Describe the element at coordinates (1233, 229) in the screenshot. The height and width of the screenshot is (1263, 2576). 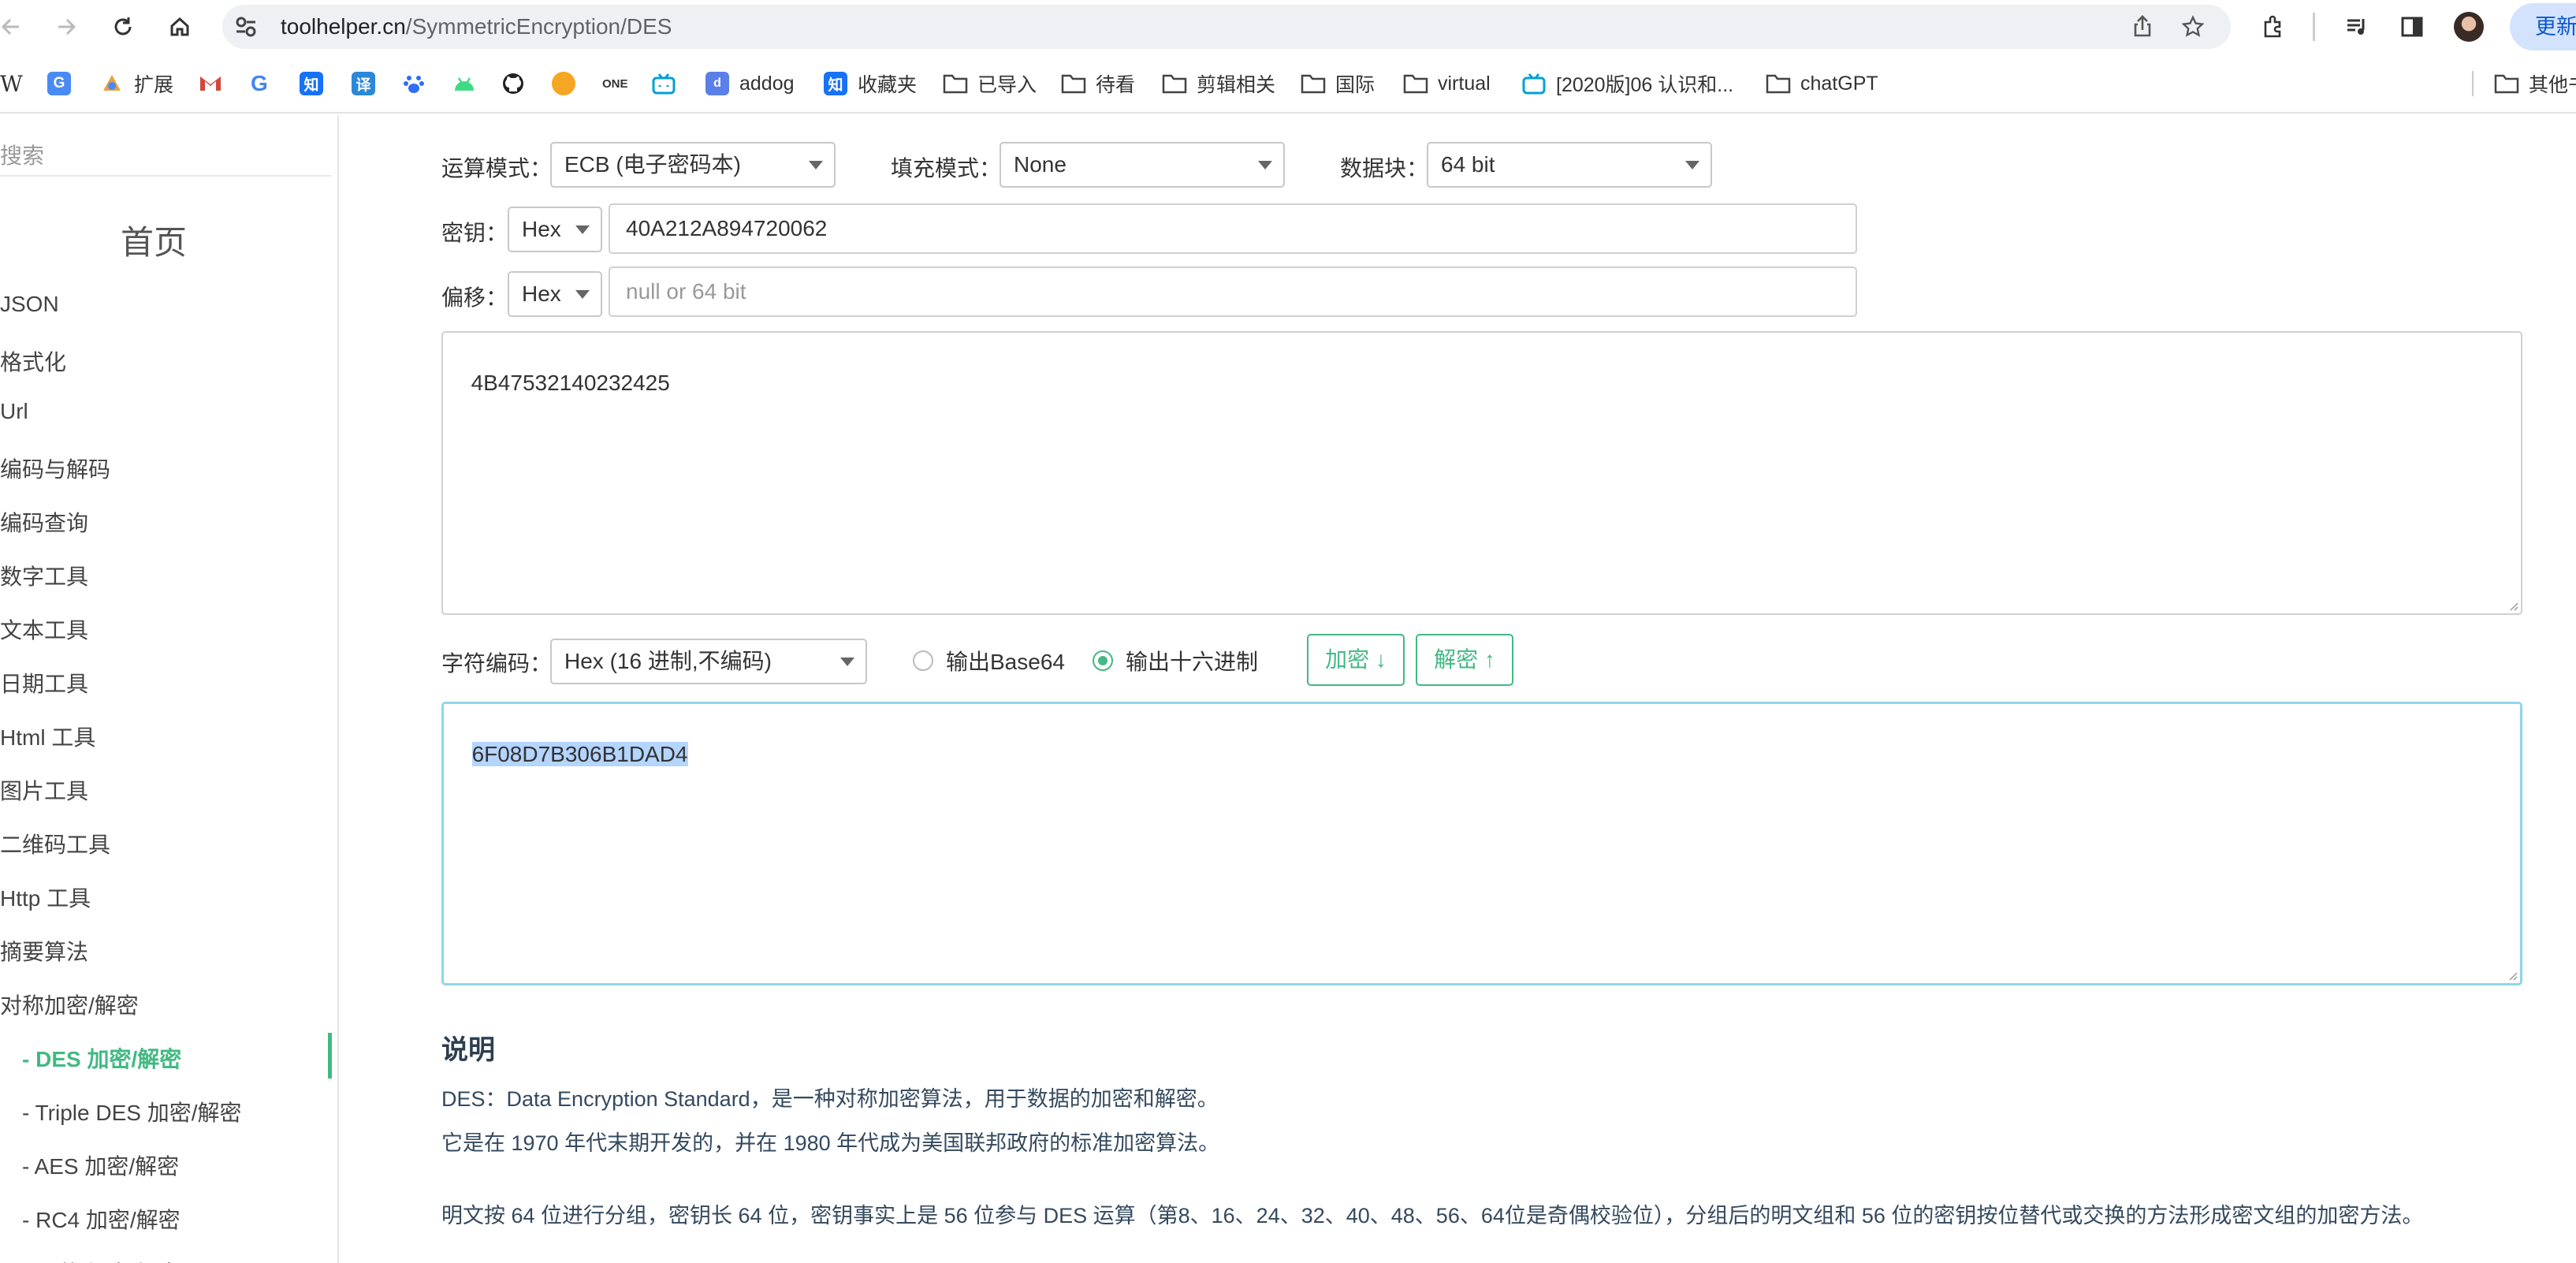
I see `key-input: 40A212A894720062` at that location.